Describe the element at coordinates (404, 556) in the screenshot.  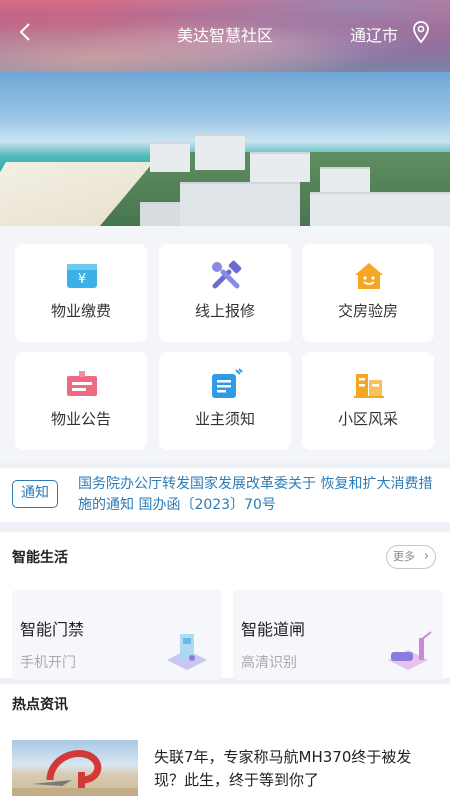
I see `more-label: 更多` at that location.